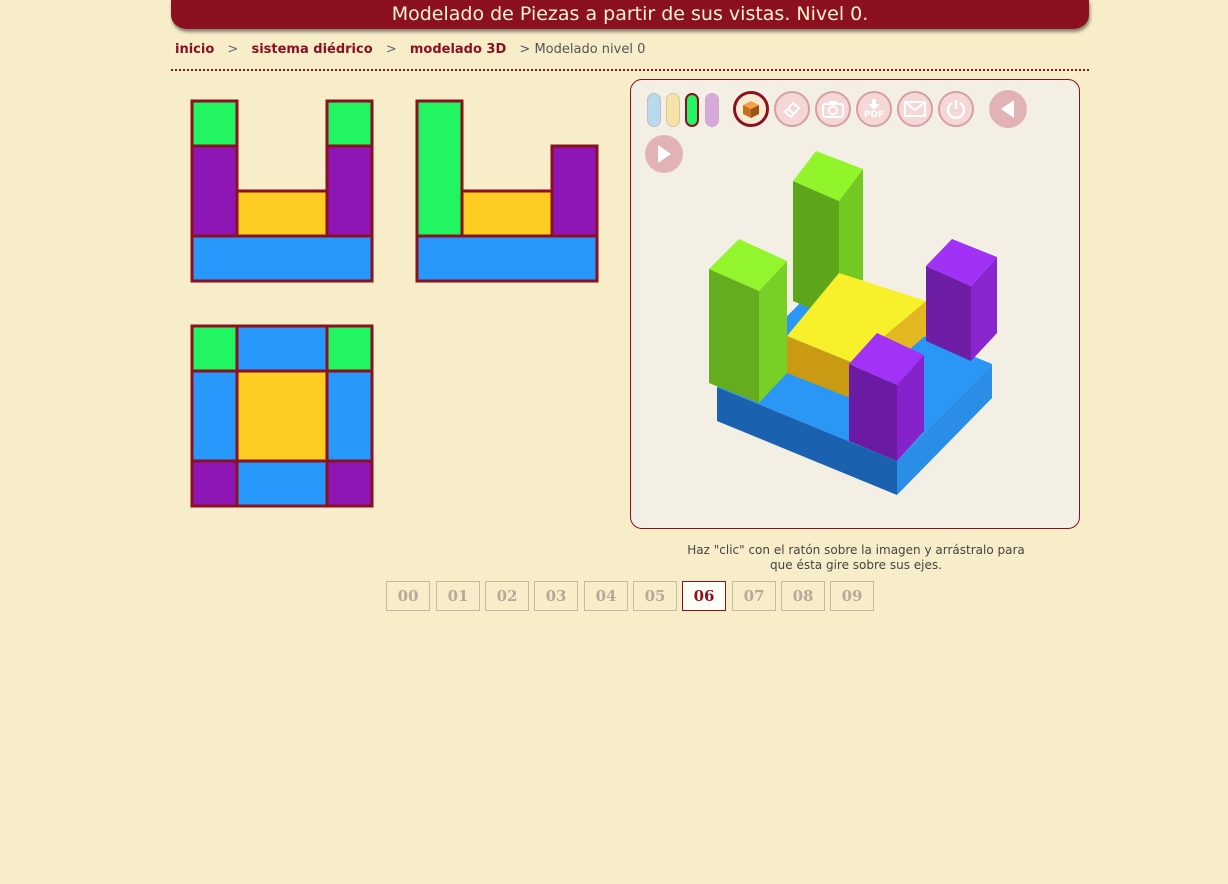  What do you see at coordinates (754, 596) in the screenshot?
I see `page-button-07: 07` at bounding box center [754, 596].